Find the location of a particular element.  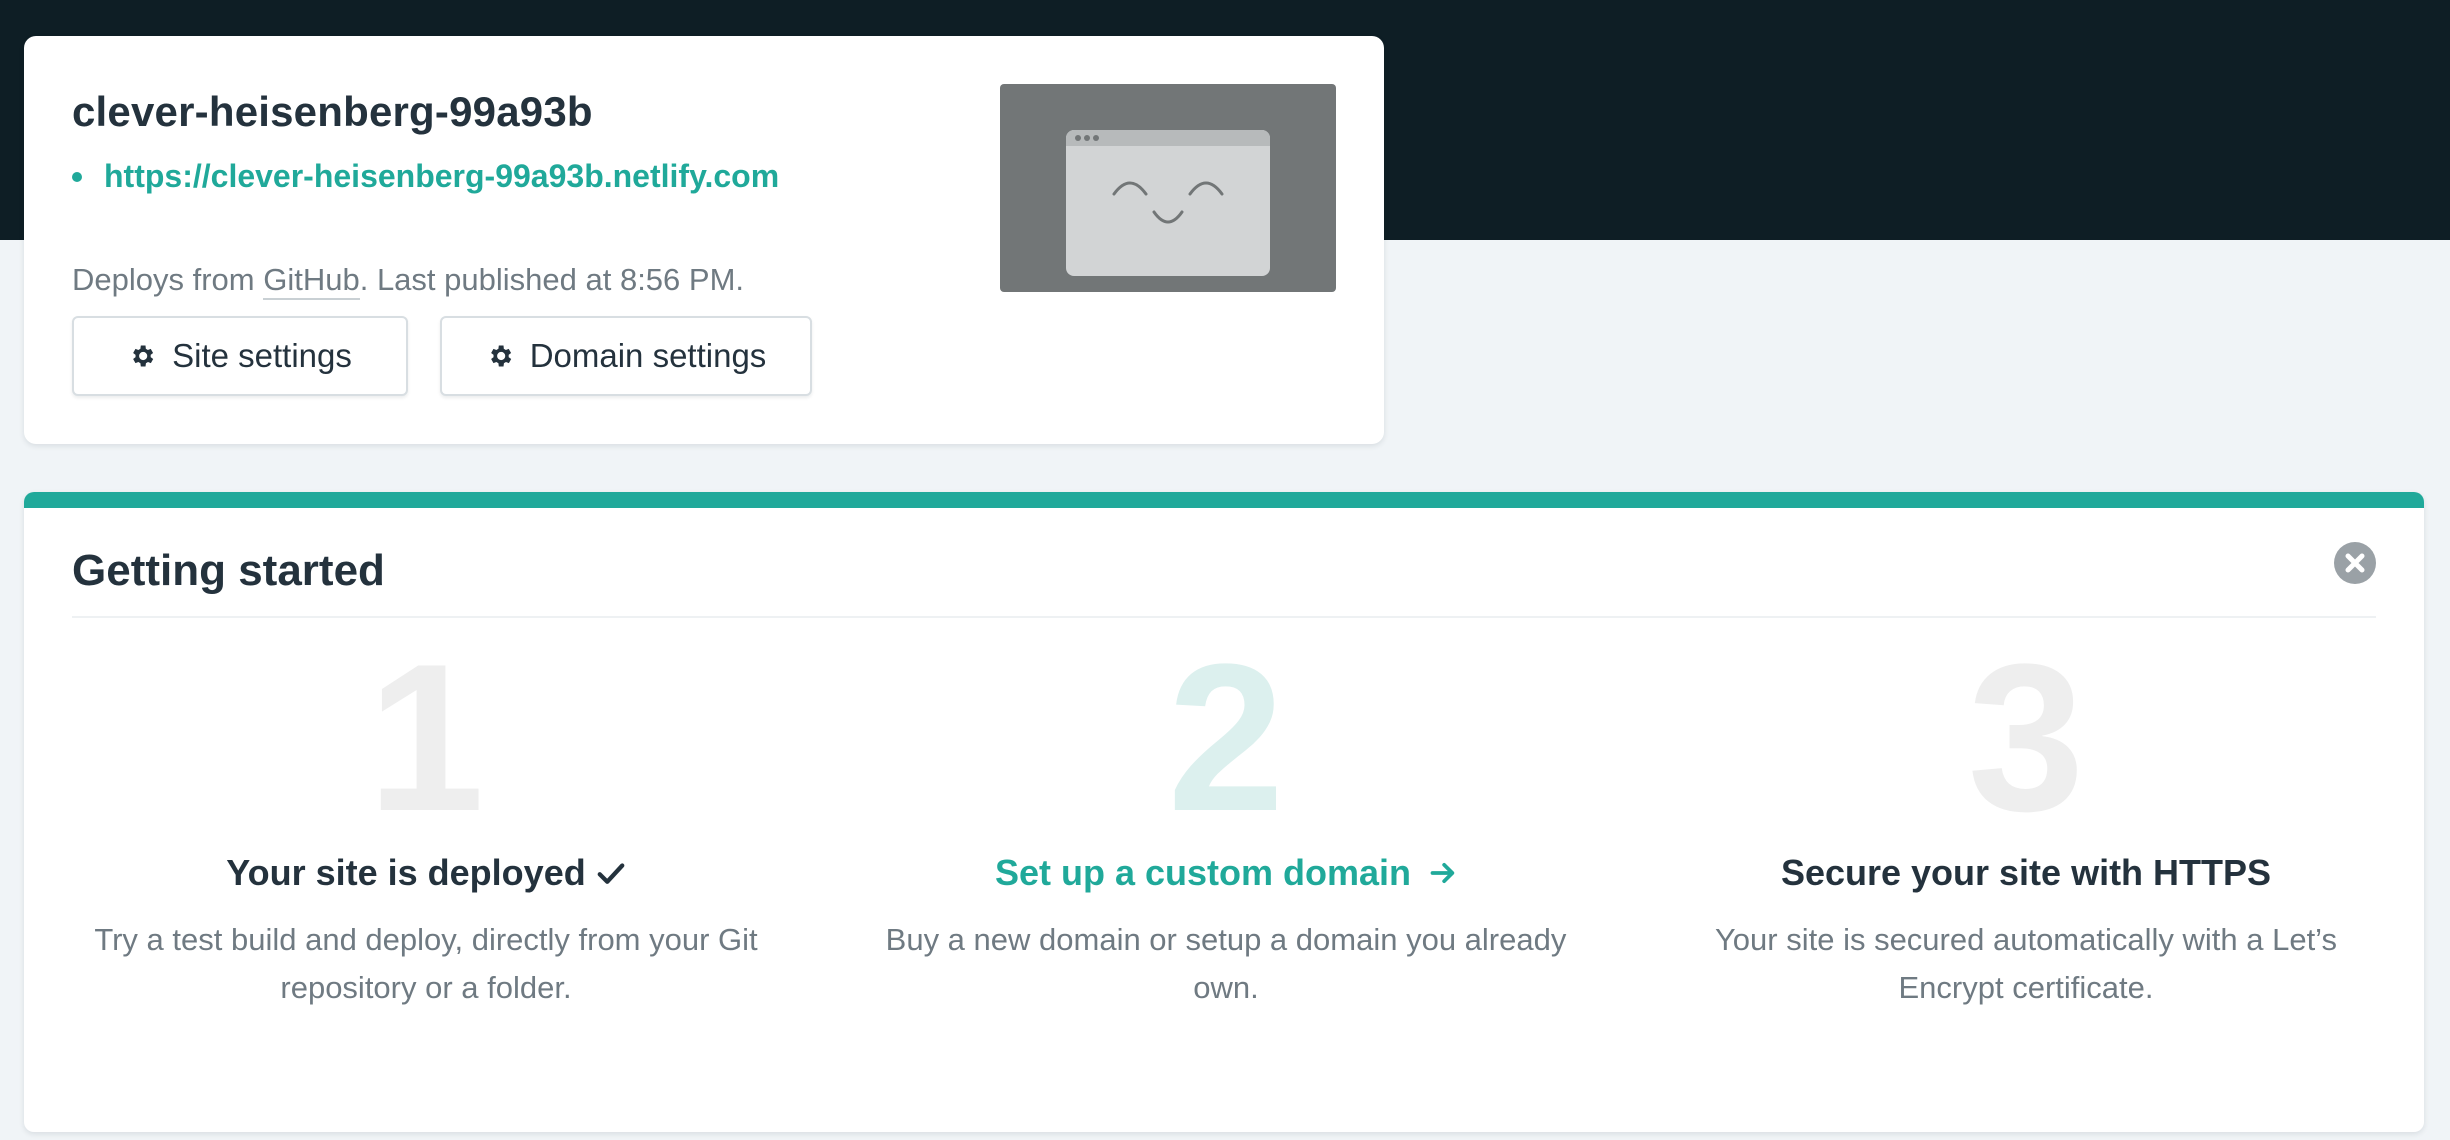

smiling-browser-window-icon is located at coordinates (1168, 203).